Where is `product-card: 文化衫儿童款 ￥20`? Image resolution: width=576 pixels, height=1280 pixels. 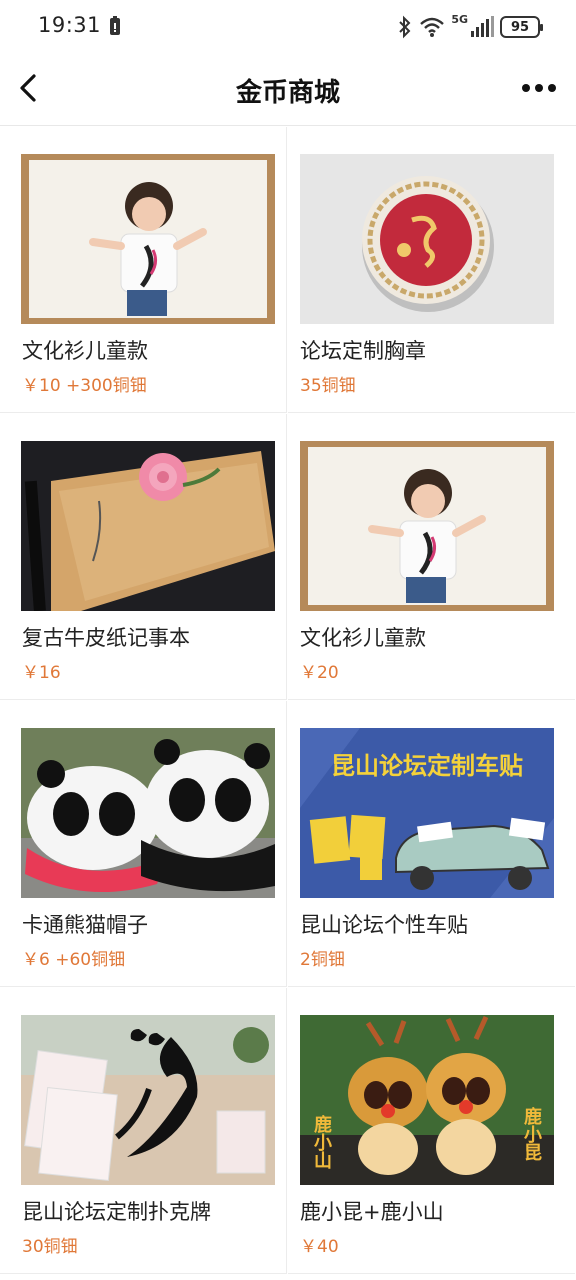
product-card: 文化衫儿童款 ￥20 is located at coordinates (431, 557).